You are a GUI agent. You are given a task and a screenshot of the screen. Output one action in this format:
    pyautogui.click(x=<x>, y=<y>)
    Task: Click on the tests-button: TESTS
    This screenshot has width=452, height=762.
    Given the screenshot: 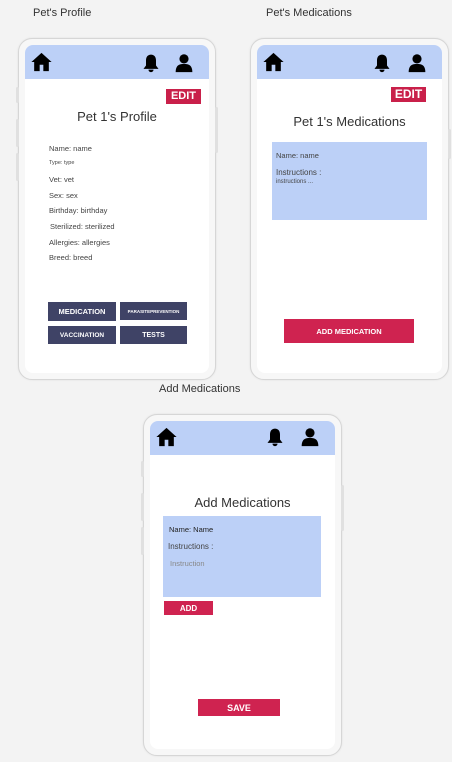 What is the action you would take?
    pyautogui.click(x=153, y=335)
    